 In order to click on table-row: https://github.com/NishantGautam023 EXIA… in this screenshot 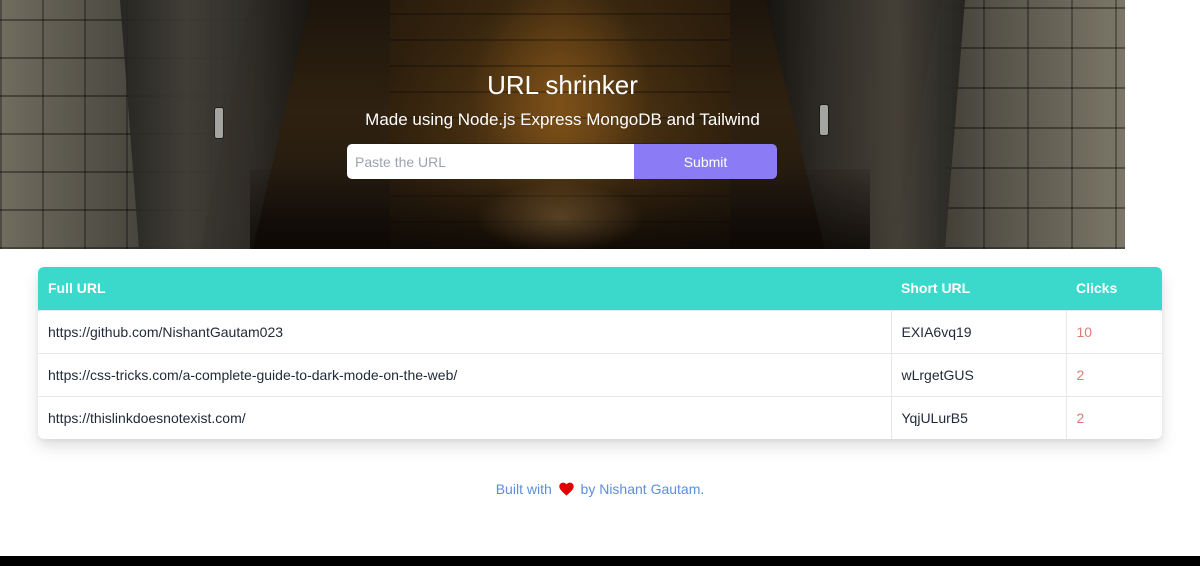, I will do `click(600, 331)`.